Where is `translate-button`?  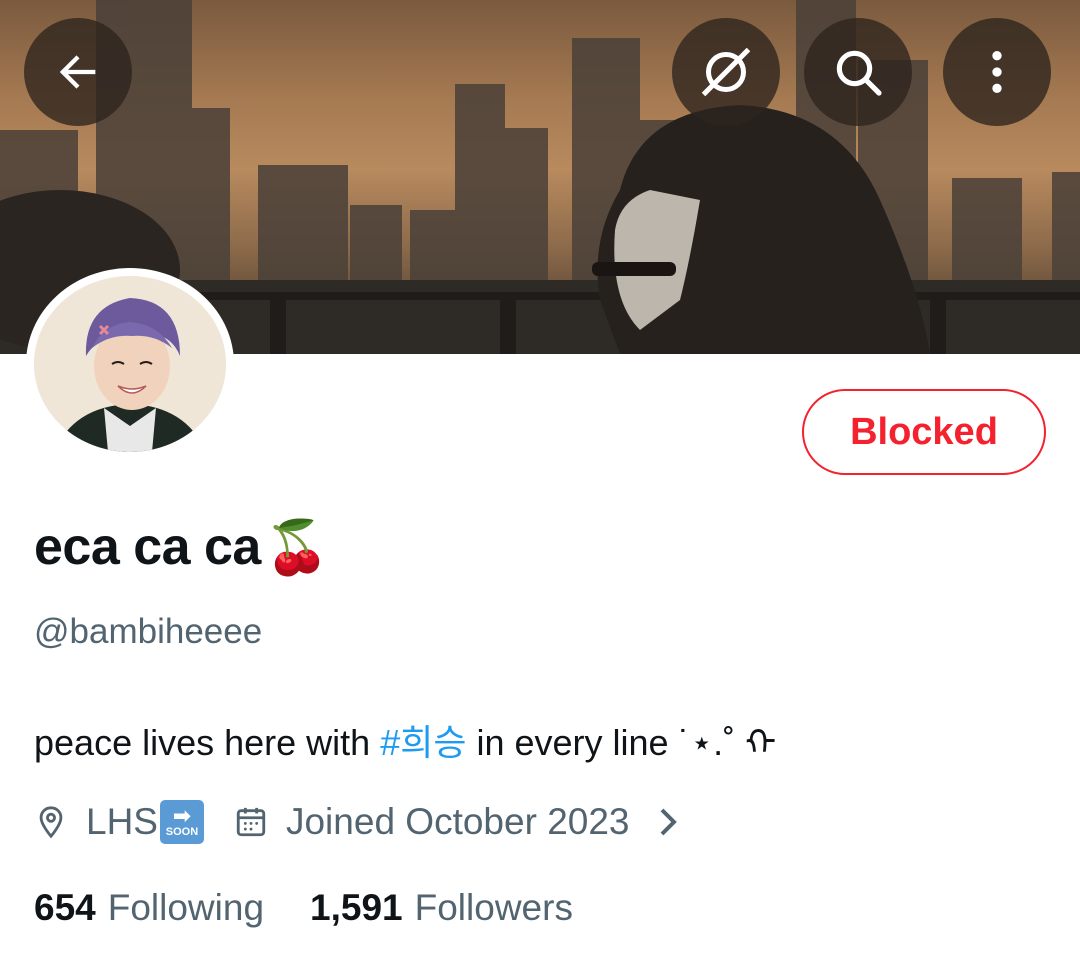 translate-button is located at coordinates (726, 72).